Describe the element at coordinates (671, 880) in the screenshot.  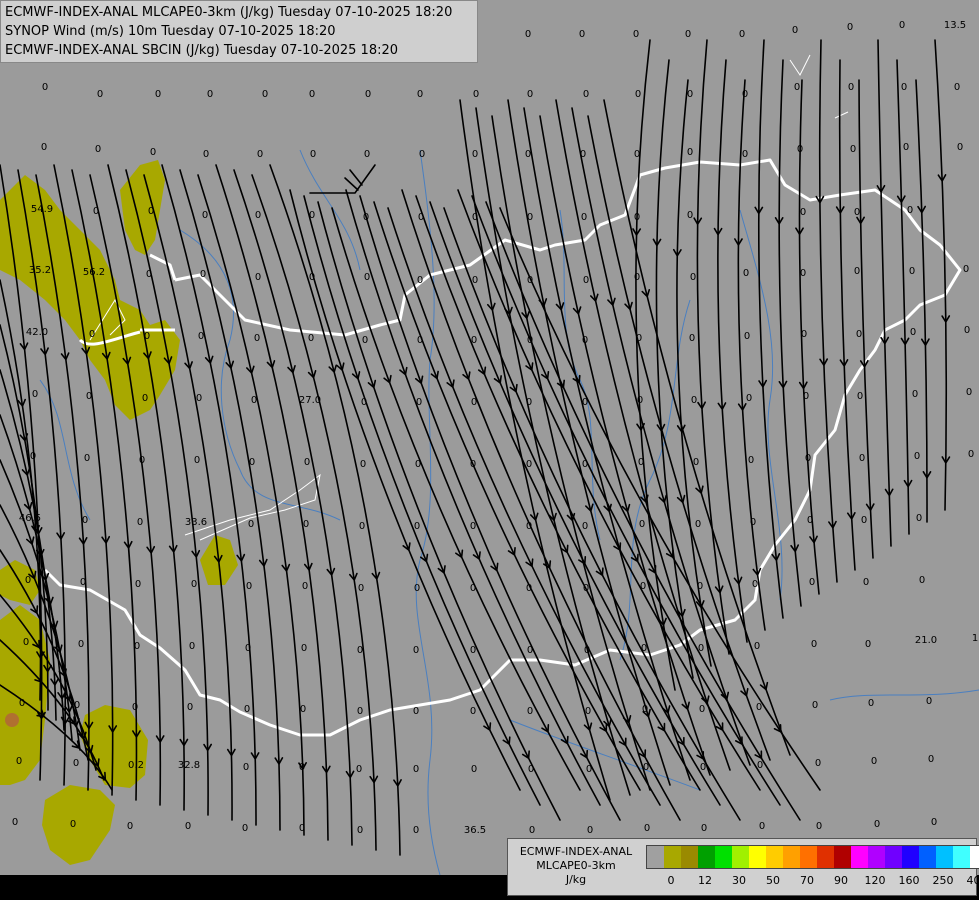
I see `legend-tick-label: 0` at that location.